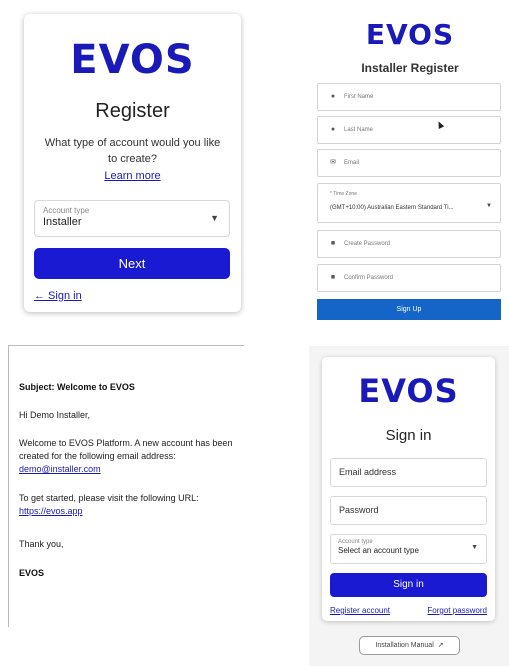 Image resolution: width=509 pixels, height=666 pixels. What do you see at coordinates (130, 511) in the screenshot?
I see `evos-url-link: https://evos.app` at bounding box center [130, 511].